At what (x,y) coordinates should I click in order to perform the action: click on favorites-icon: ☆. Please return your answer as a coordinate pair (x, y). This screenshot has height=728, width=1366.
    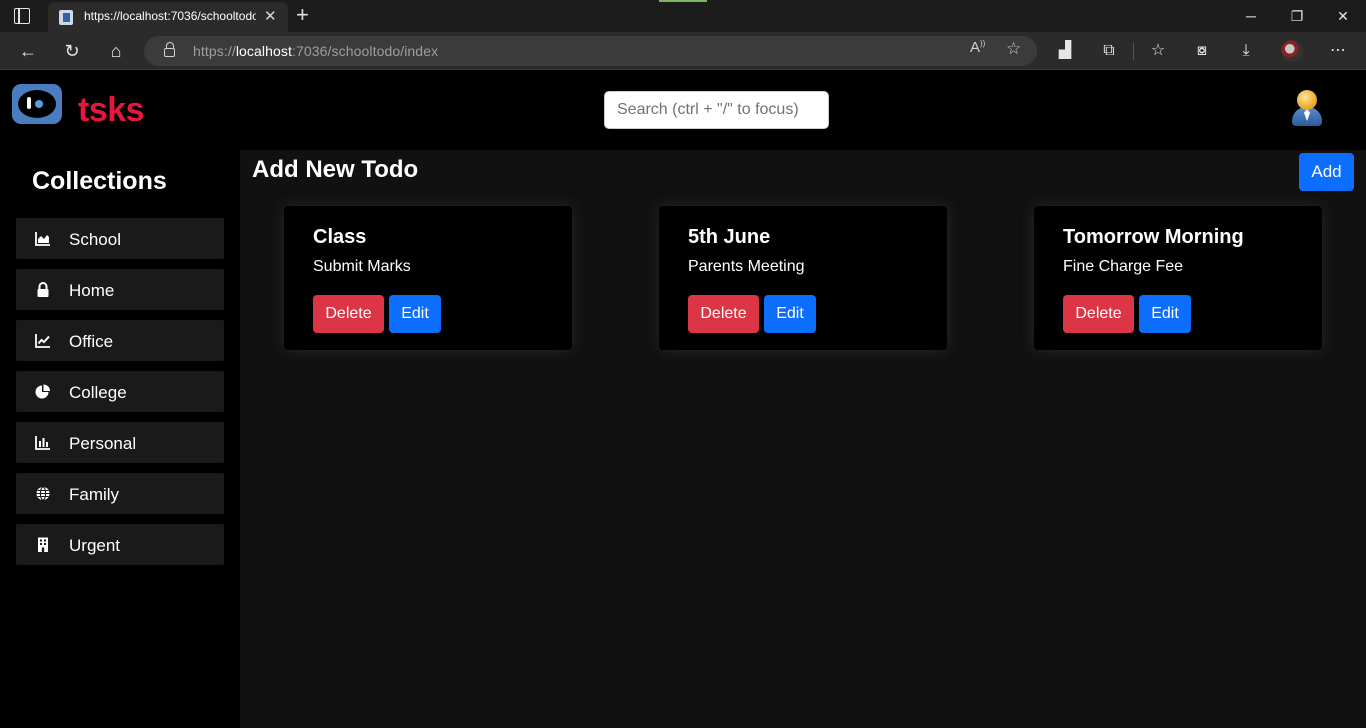
    Looking at the image, I should click on (1158, 51).